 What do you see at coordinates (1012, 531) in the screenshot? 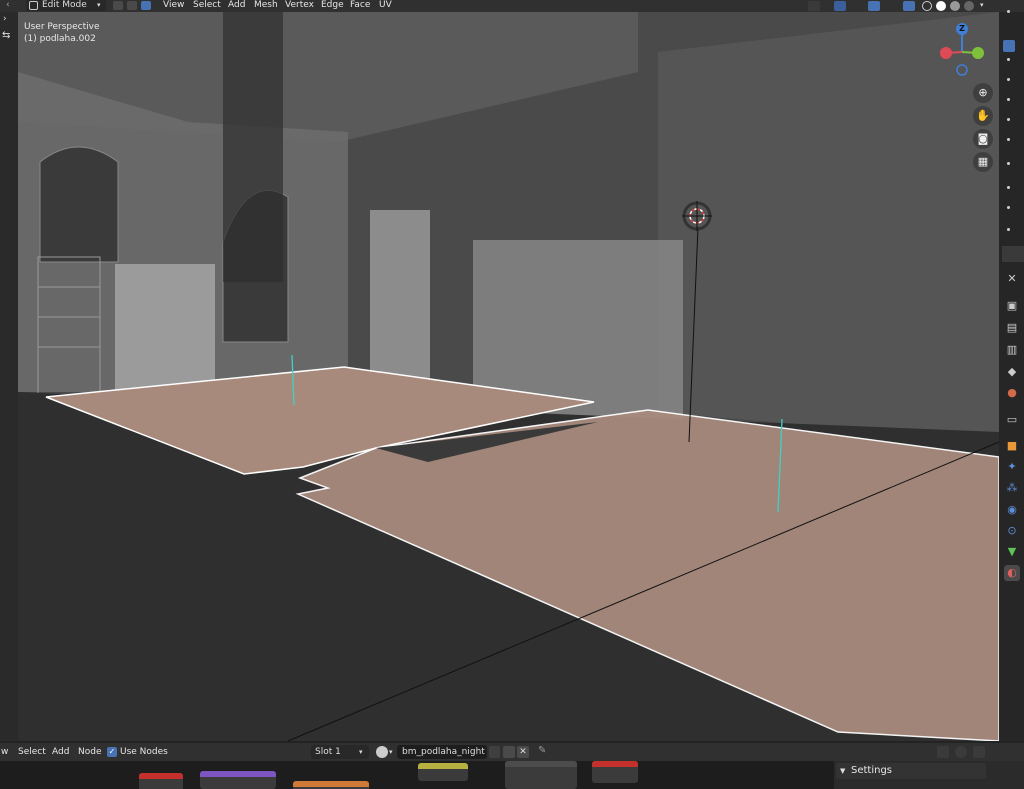
I see `constraints-icon: ⊙` at bounding box center [1012, 531].